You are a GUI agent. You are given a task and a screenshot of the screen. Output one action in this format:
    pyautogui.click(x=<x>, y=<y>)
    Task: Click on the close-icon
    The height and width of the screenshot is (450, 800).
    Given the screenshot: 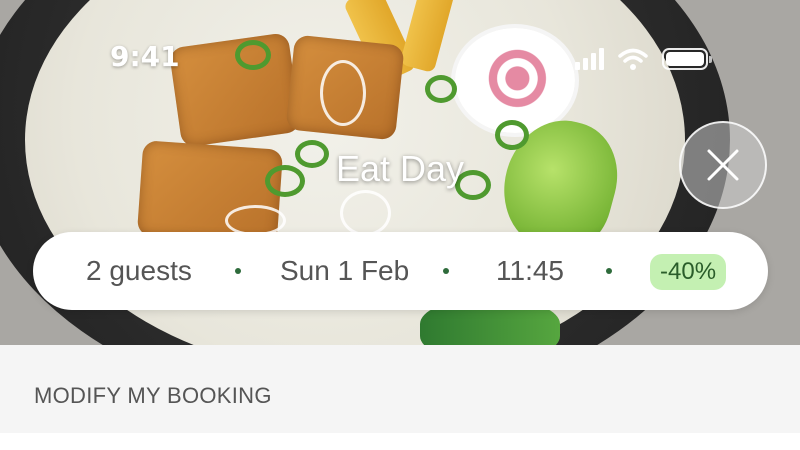 What is the action you would take?
    pyautogui.click(x=723, y=165)
    